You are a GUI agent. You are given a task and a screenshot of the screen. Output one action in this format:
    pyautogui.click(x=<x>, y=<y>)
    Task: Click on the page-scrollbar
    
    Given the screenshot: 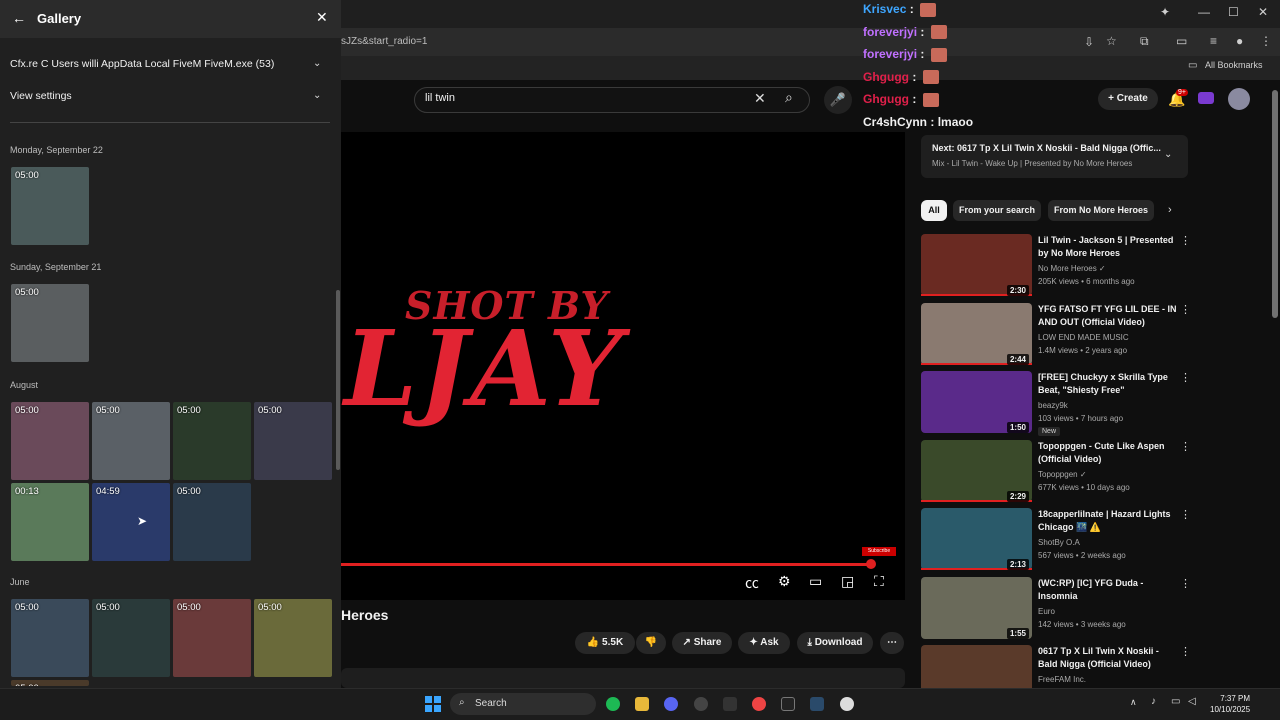 What is the action you would take?
    pyautogui.click(x=1275, y=204)
    